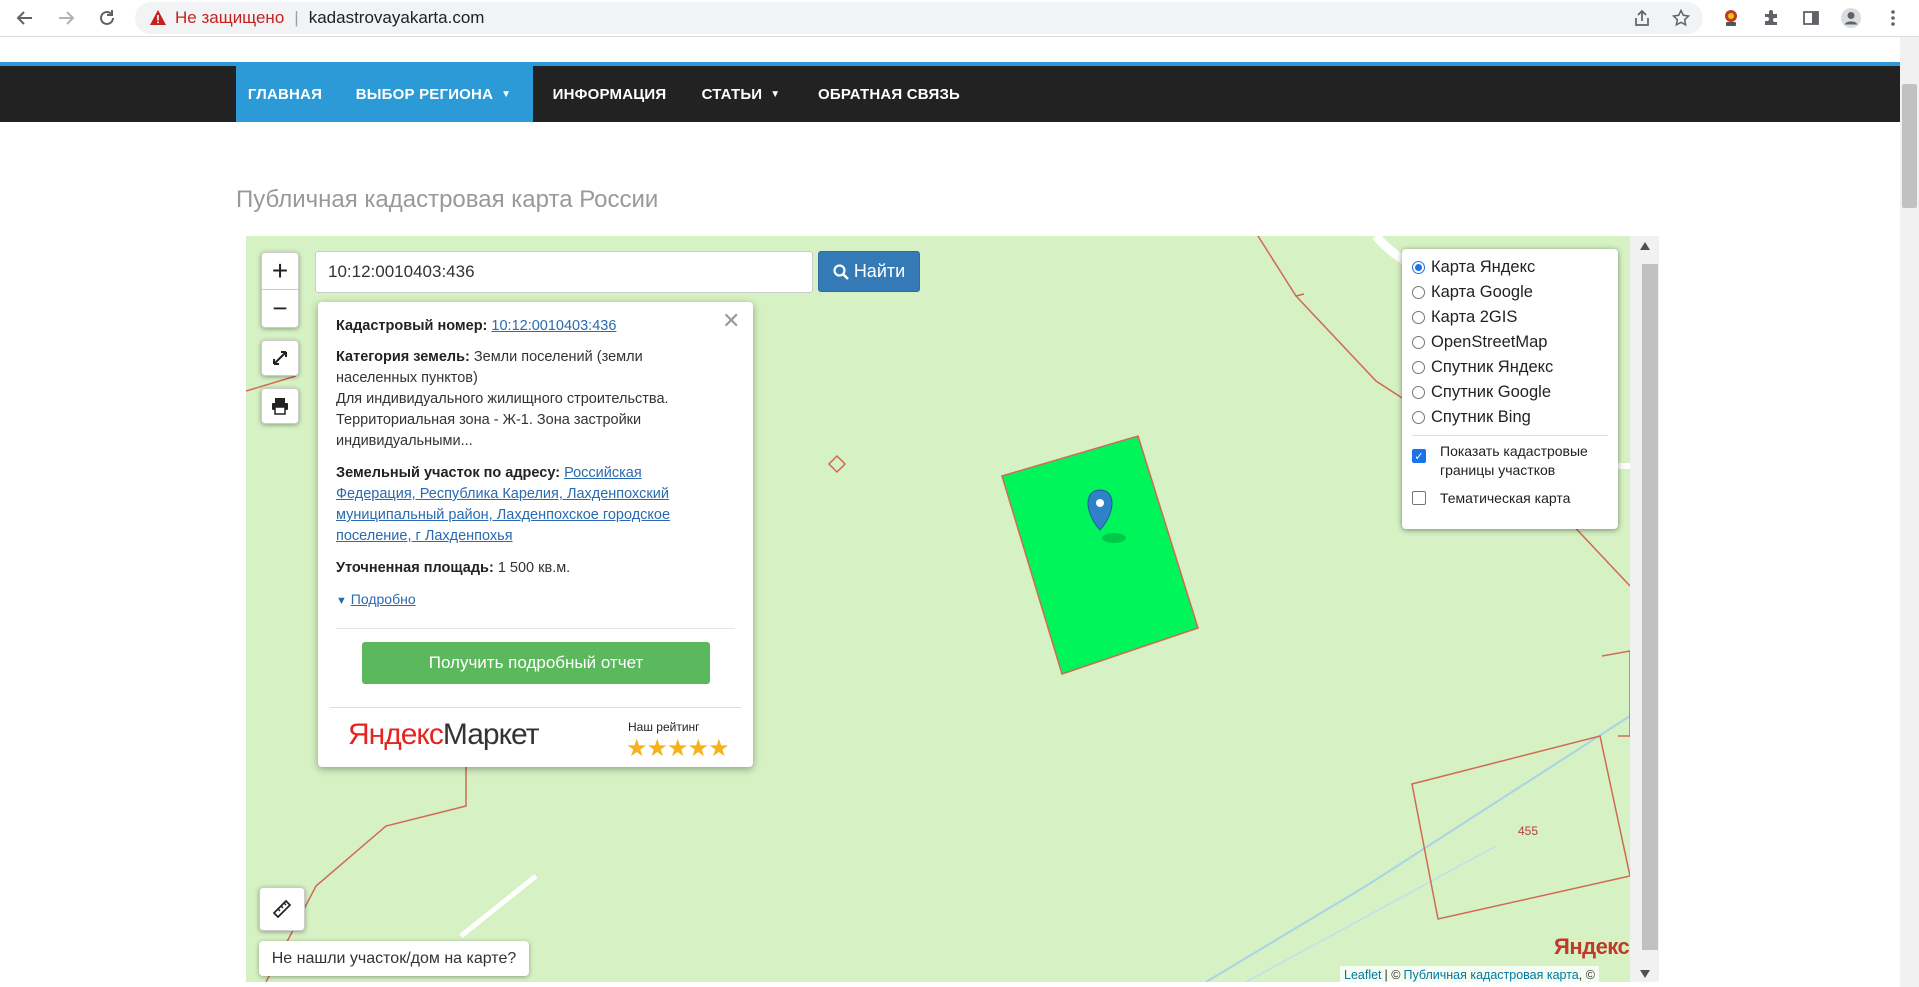 This screenshot has width=1919, height=987. What do you see at coordinates (158, 17) in the screenshot?
I see `warning-icon` at bounding box center [158, 17].